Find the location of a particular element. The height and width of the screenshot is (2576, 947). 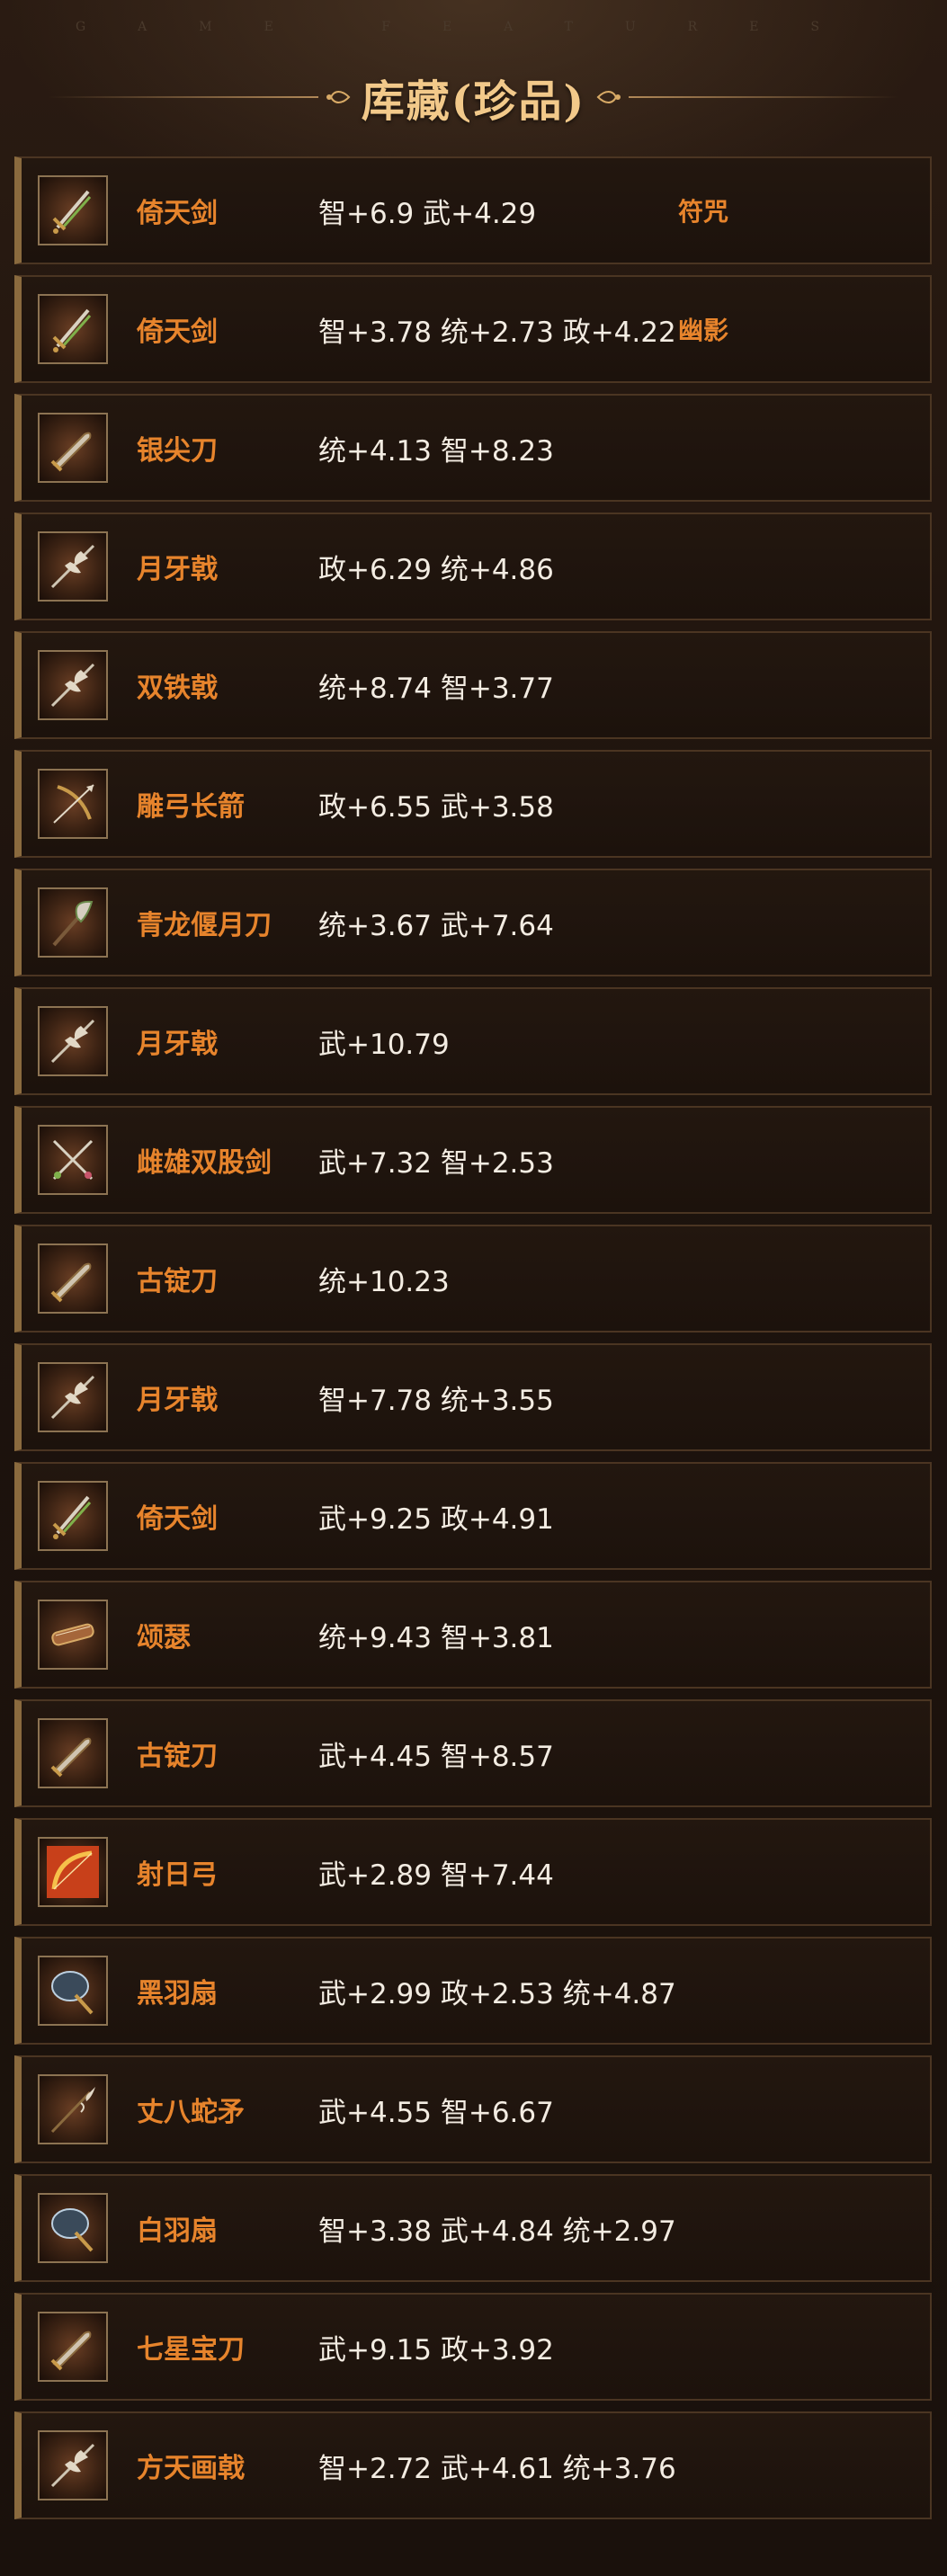

item-name: 黑羽扇 is located at coordinates (177, 1994).